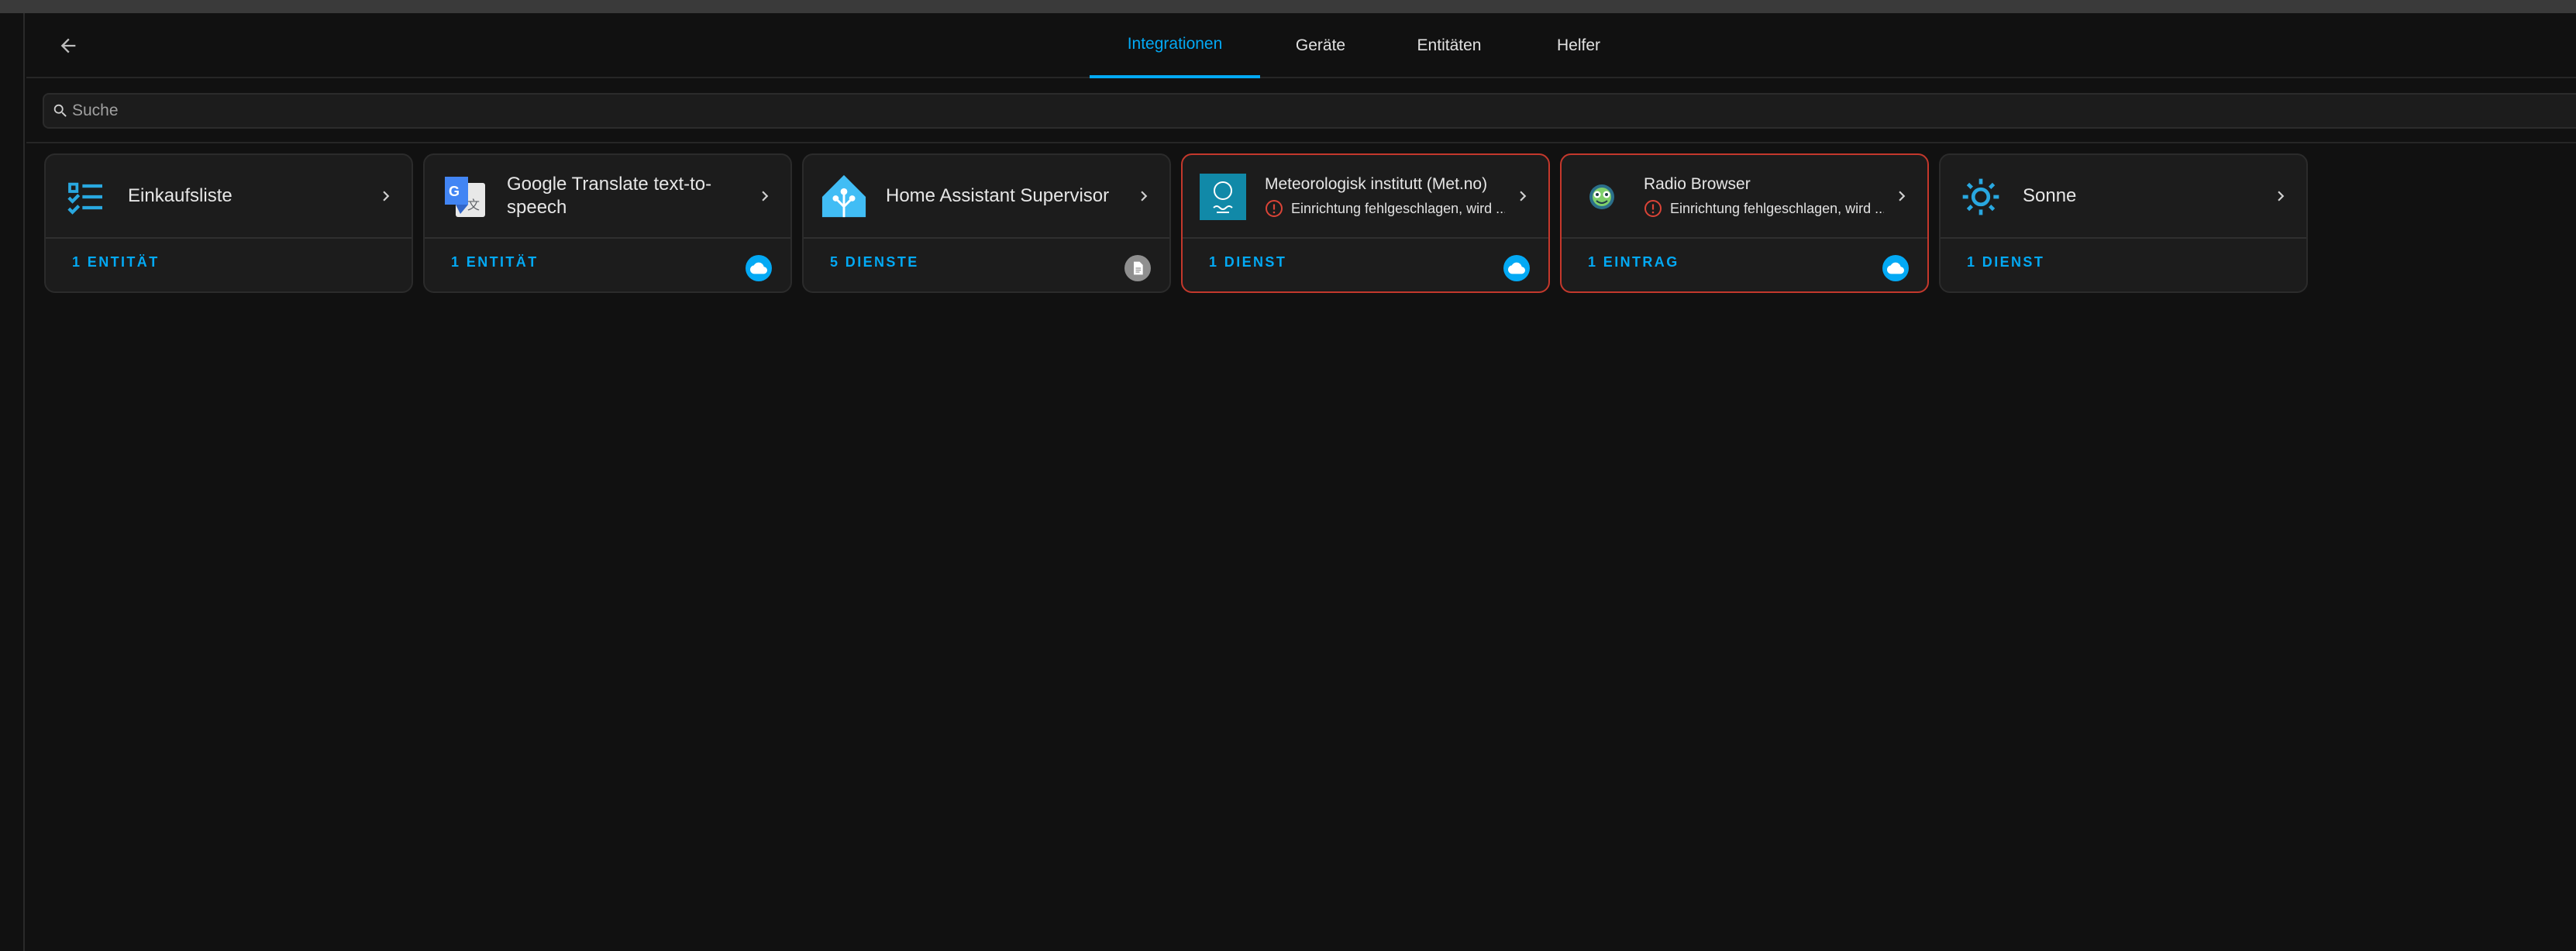 Image resolution: width=2576 pixels, height=951 pixels. Describe the element at coordinates (1376, 184) in the screenshot. I see `card-title: Meteorologisk institutt (Met.no)` at that location.